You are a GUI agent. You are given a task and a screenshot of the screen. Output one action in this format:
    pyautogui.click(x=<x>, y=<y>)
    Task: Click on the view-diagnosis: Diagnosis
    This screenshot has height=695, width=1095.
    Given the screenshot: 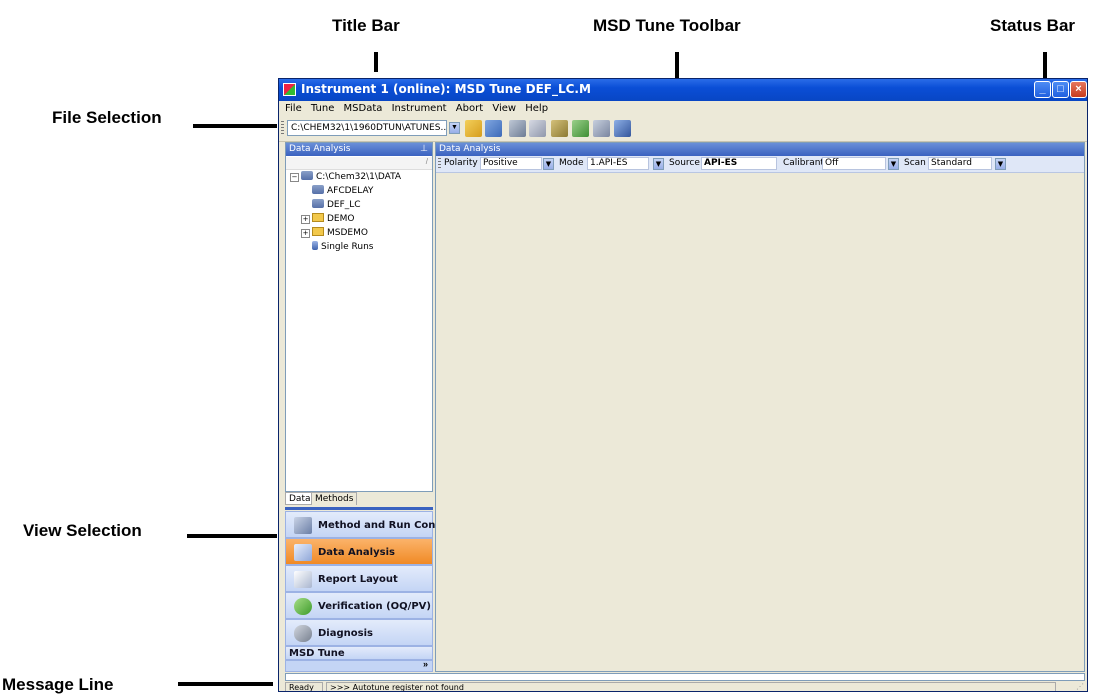 What is the action you would take?
    pyautogui.click(x=359, y=632)
    